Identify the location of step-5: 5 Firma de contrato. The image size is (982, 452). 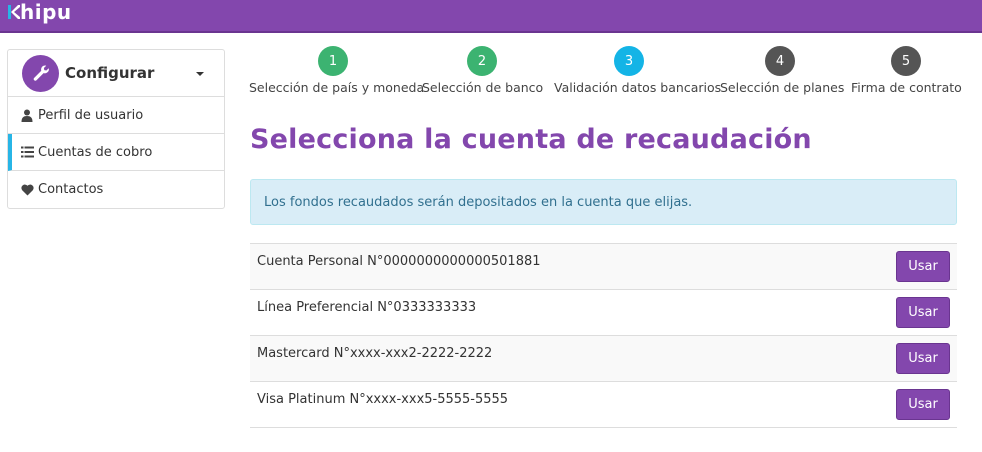
(906, 70).